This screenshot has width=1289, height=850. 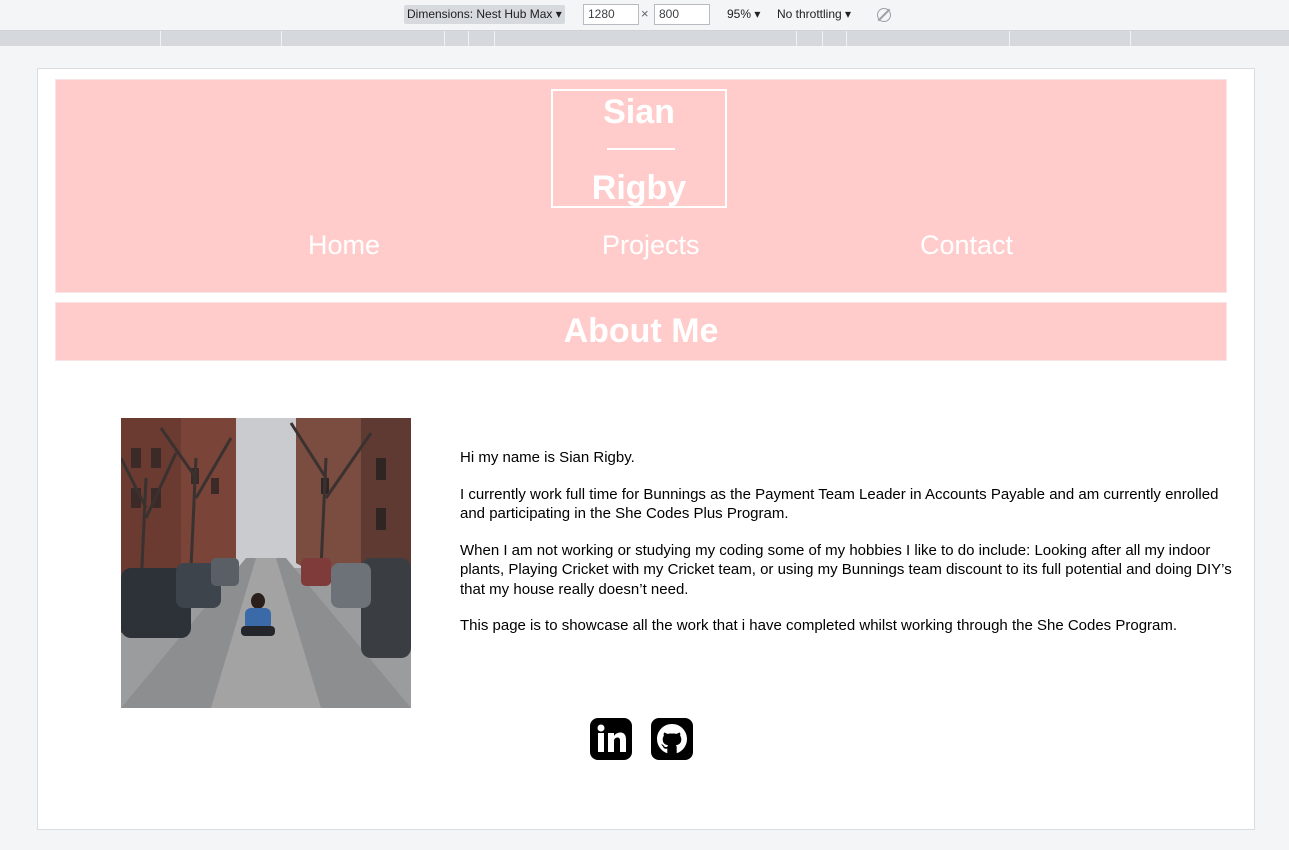 What do you see at coordinates (611, 14) in the screenshot?
I see `viewport-width-input: 1280` at bounding box center [611, 14].